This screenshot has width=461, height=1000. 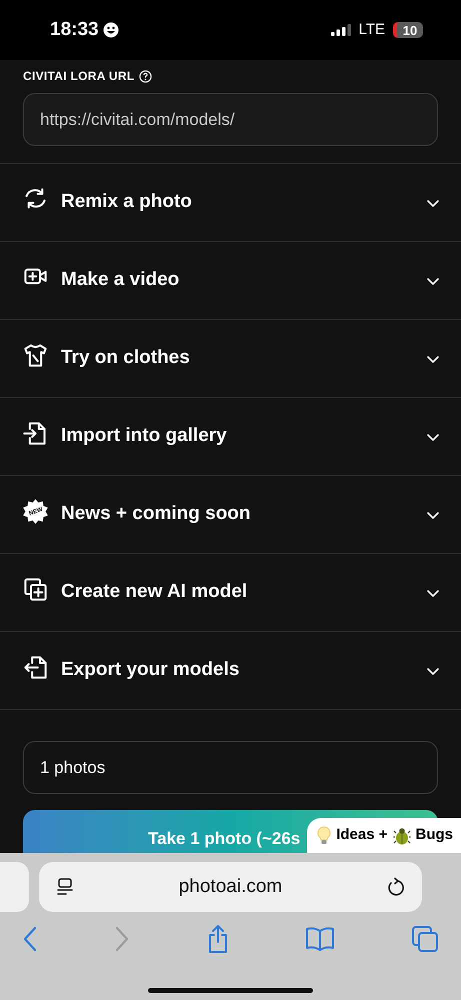 I want to click on field-label: CIVITAI LORA URL, so click(x=78, y=76).